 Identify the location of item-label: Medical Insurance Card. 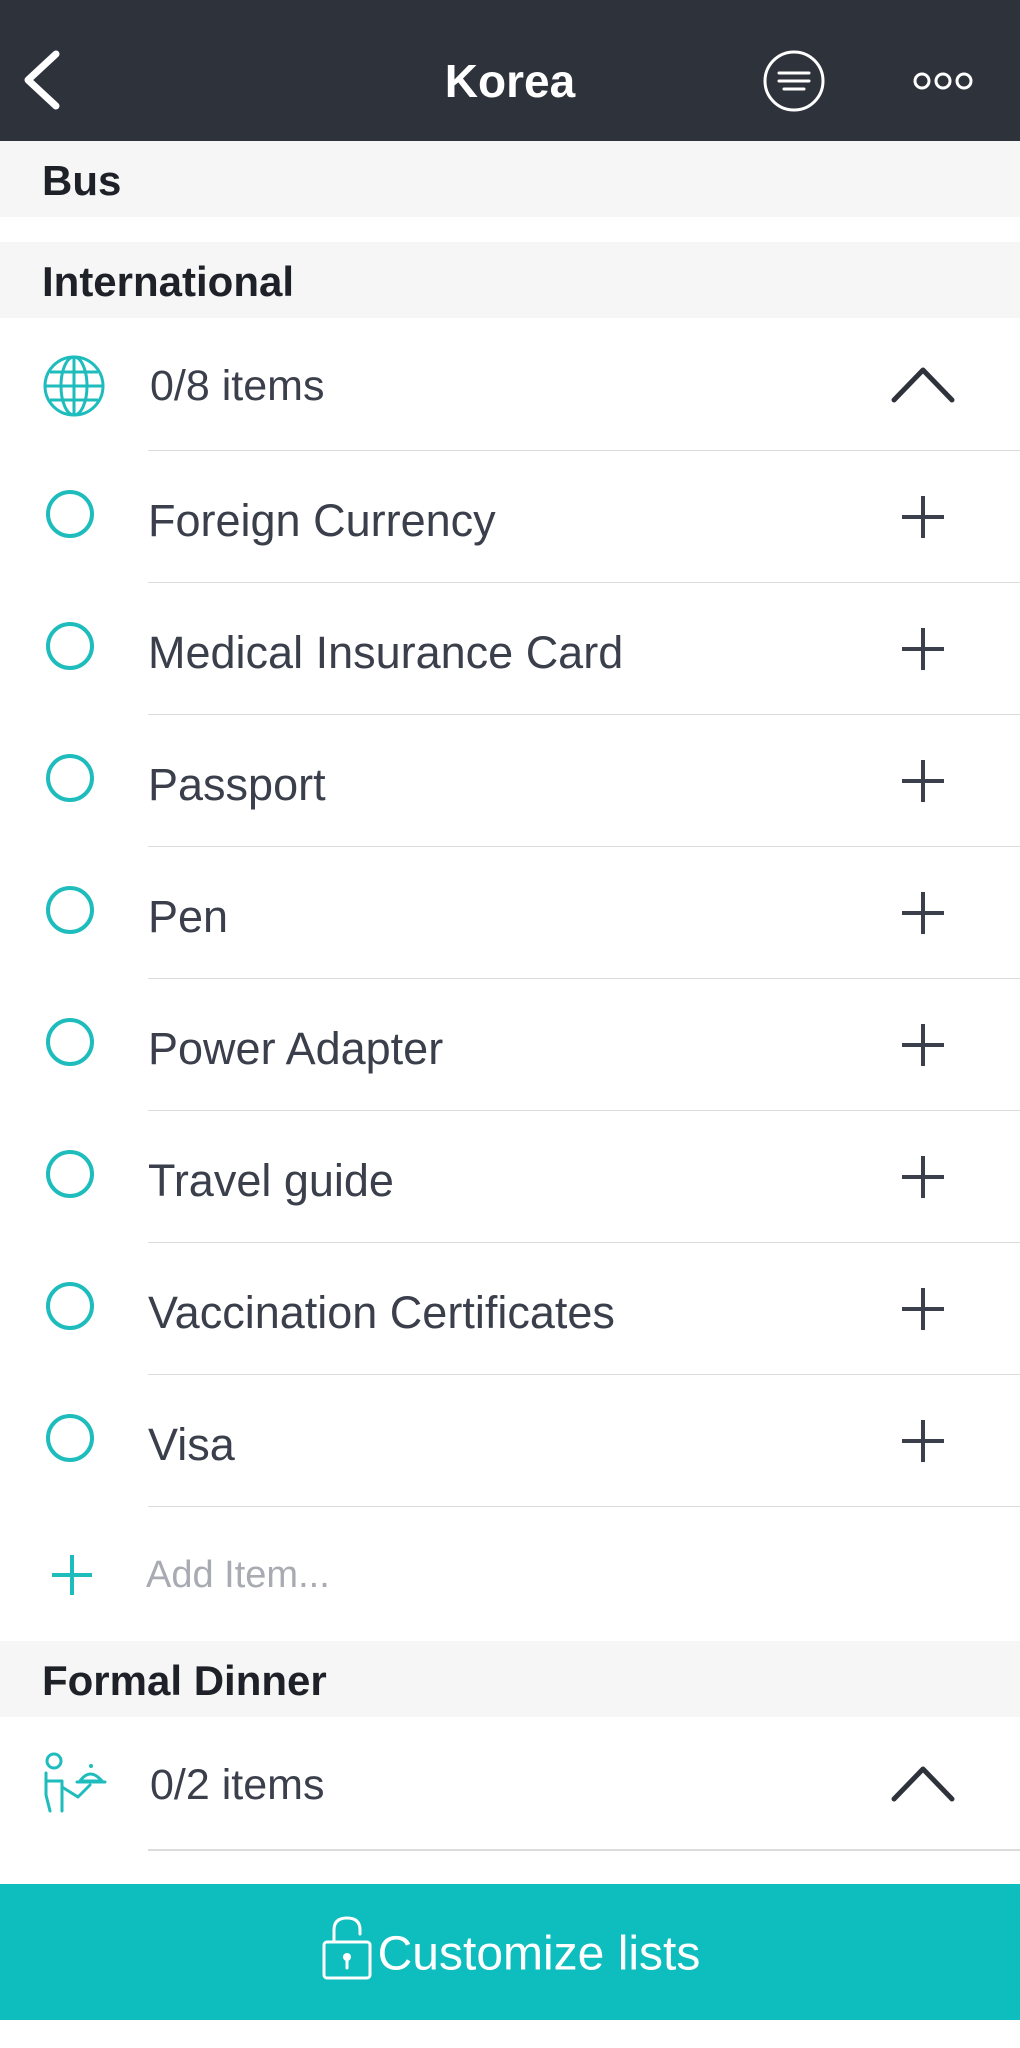
(386, 652).